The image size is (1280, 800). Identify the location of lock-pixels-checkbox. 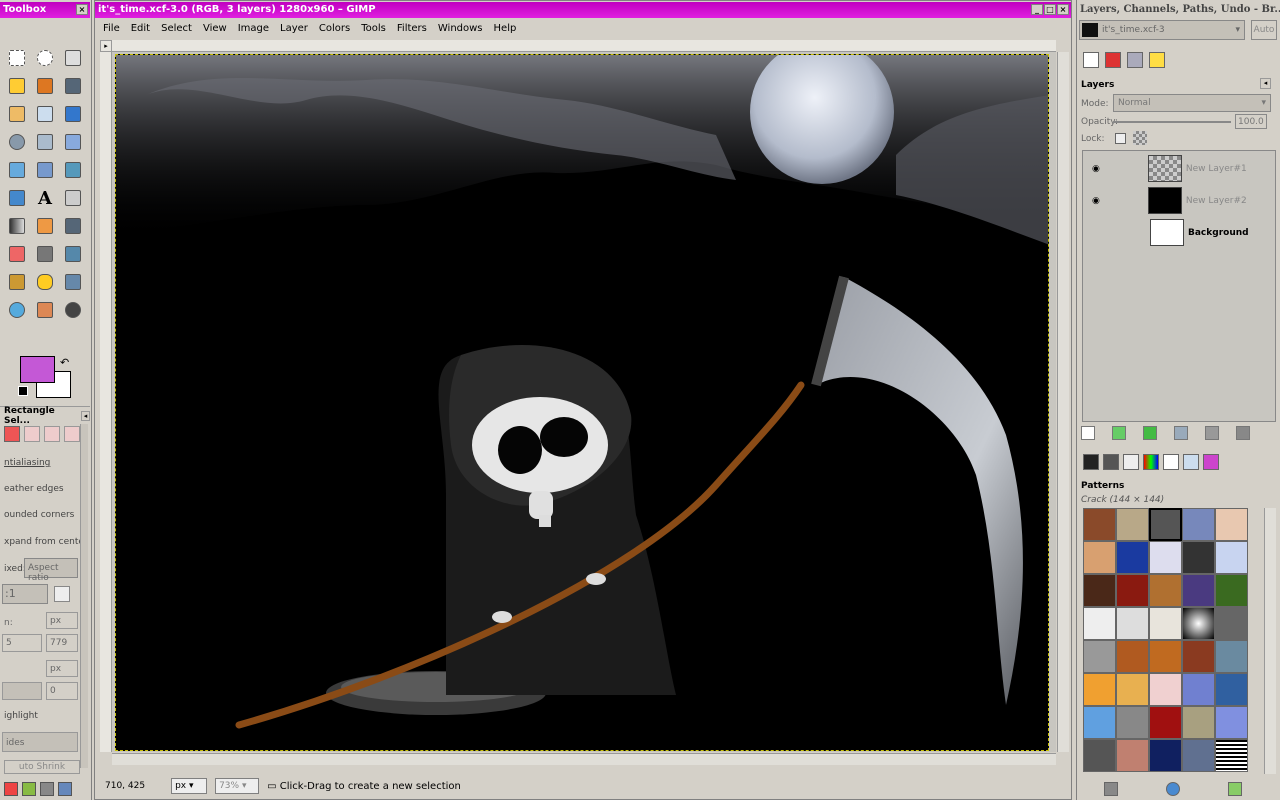
(1120, 138).